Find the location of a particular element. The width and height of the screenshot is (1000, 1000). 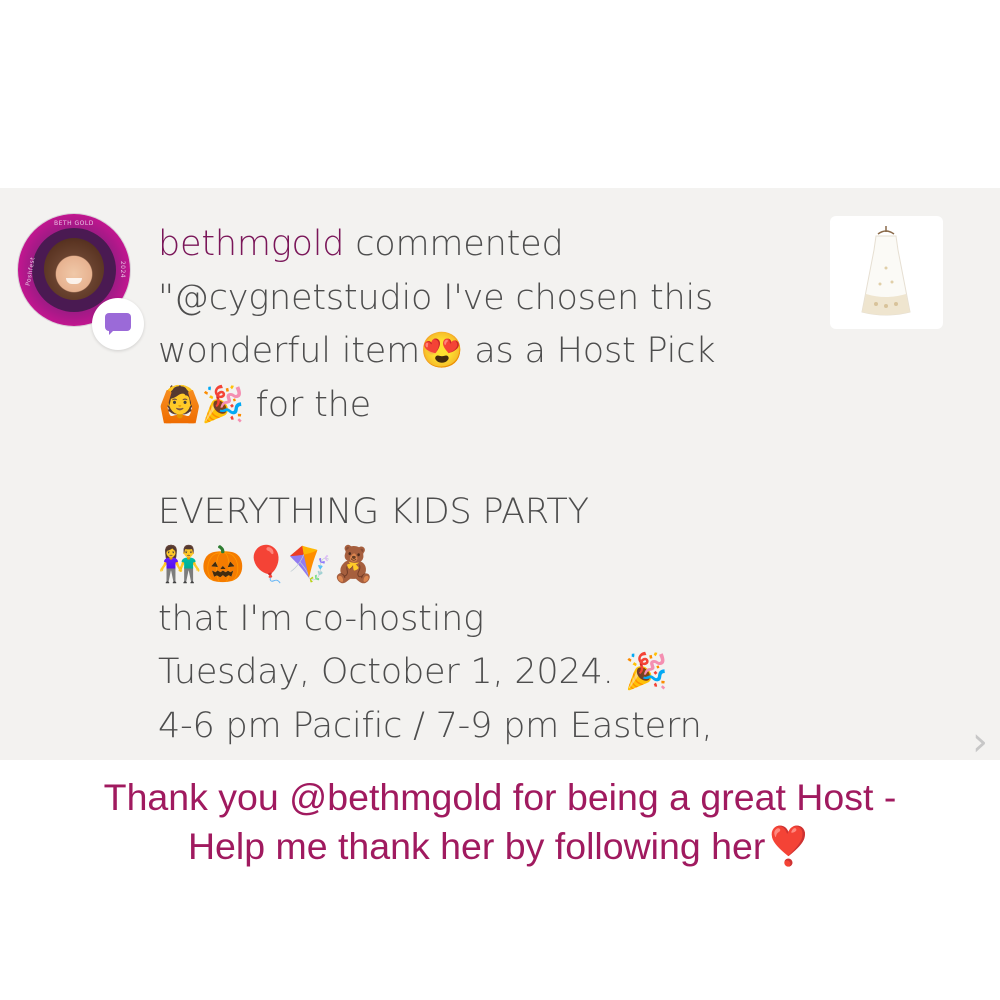

chevron-right-icon: › is located at coordinates (986, 741).